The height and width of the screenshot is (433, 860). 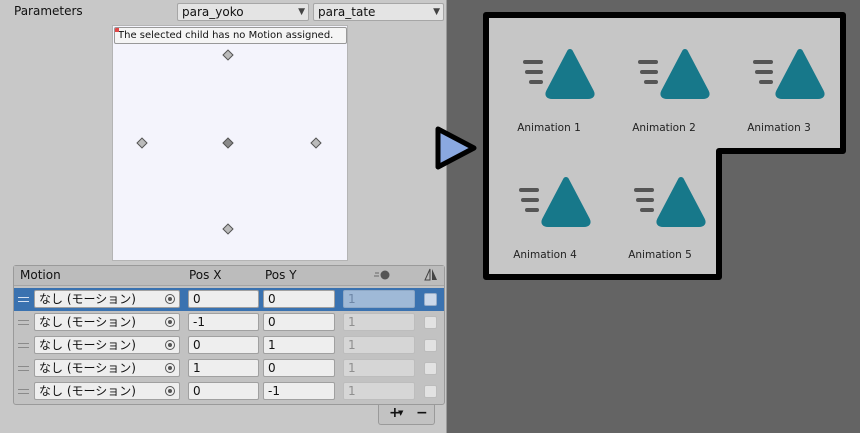 I want to click on warning-indicator, so click(x=117, y=30).